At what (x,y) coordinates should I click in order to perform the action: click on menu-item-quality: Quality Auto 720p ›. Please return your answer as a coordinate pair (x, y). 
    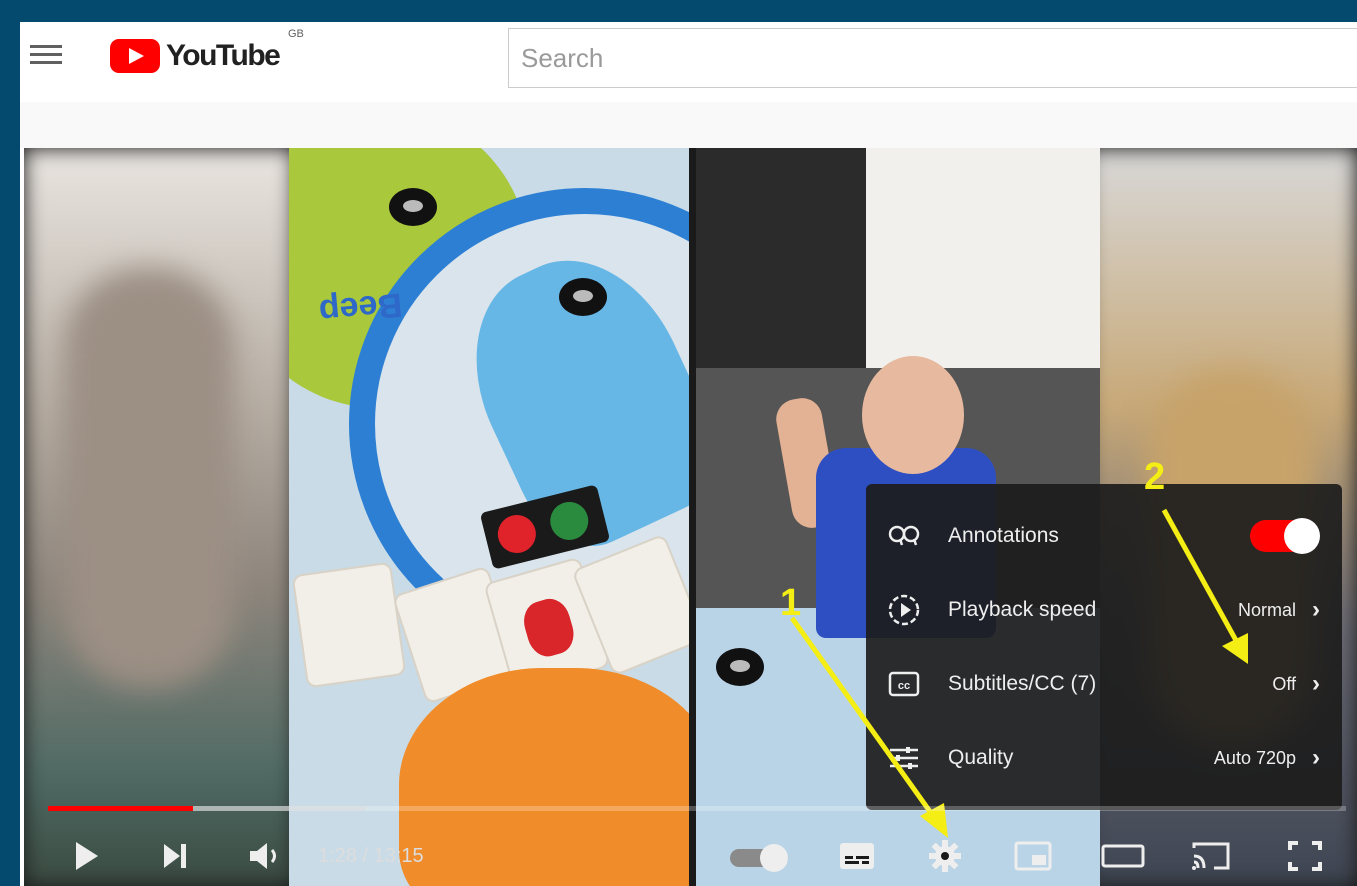
    Looking at the image, I should click on (1104, 757).